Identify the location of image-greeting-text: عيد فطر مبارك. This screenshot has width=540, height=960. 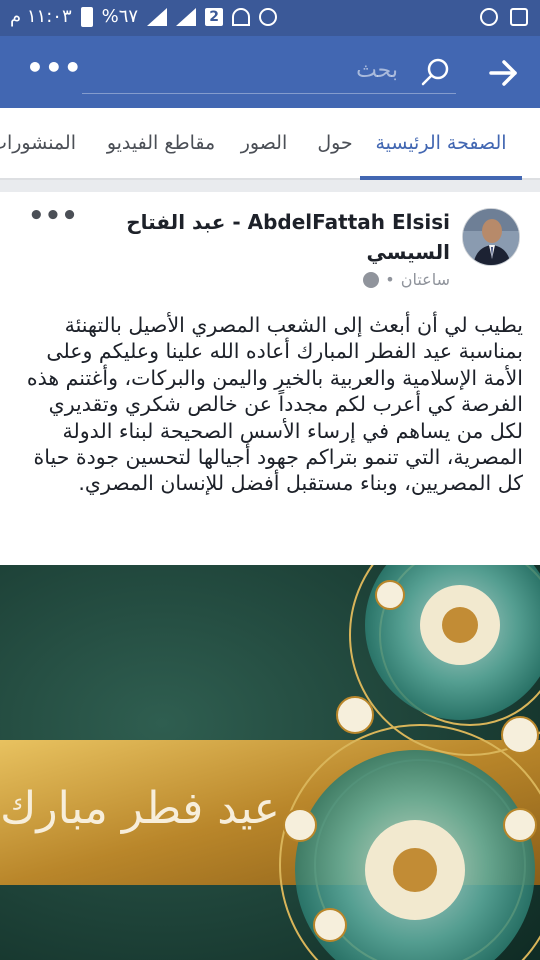
(140, 808).